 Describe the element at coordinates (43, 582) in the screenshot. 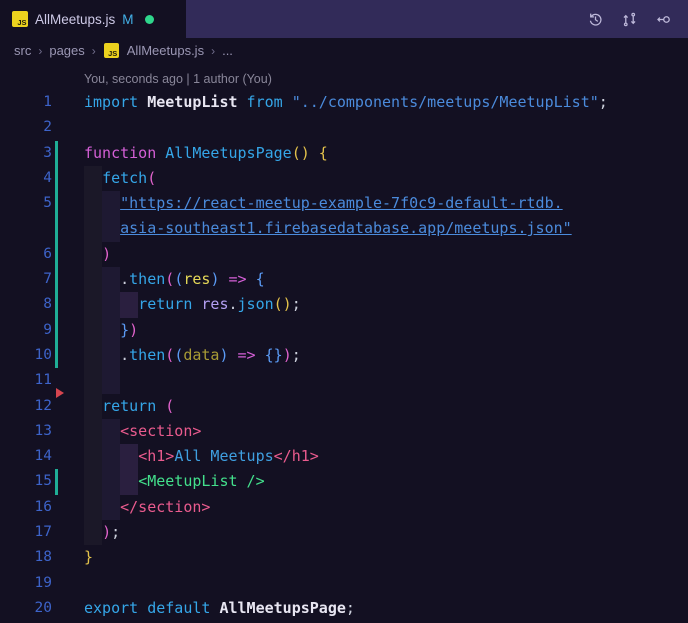

I see `line-number: 19` at that location.